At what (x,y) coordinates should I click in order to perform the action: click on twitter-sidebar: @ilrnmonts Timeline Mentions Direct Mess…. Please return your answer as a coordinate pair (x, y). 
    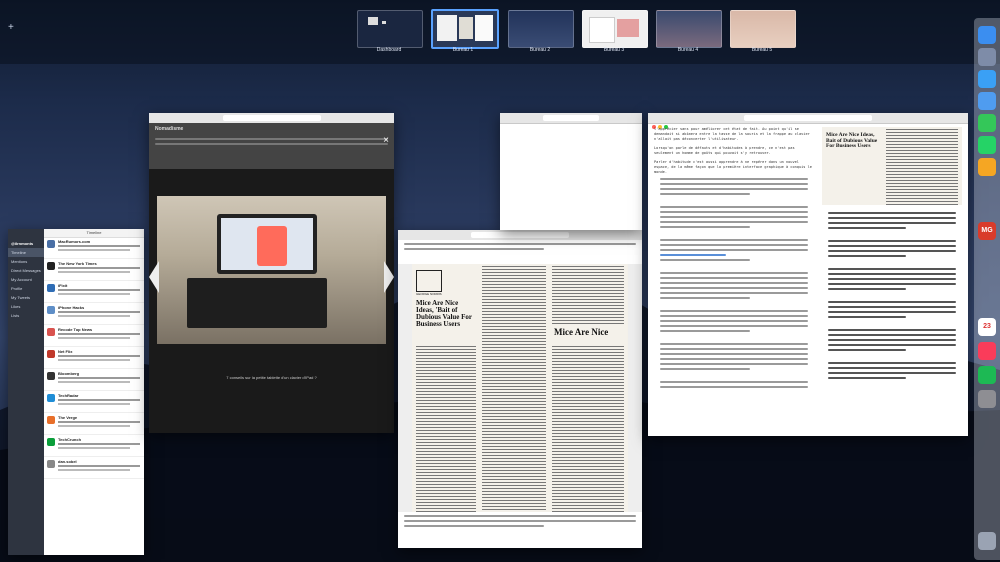
    Looking at the image, I should click on (26, 392).